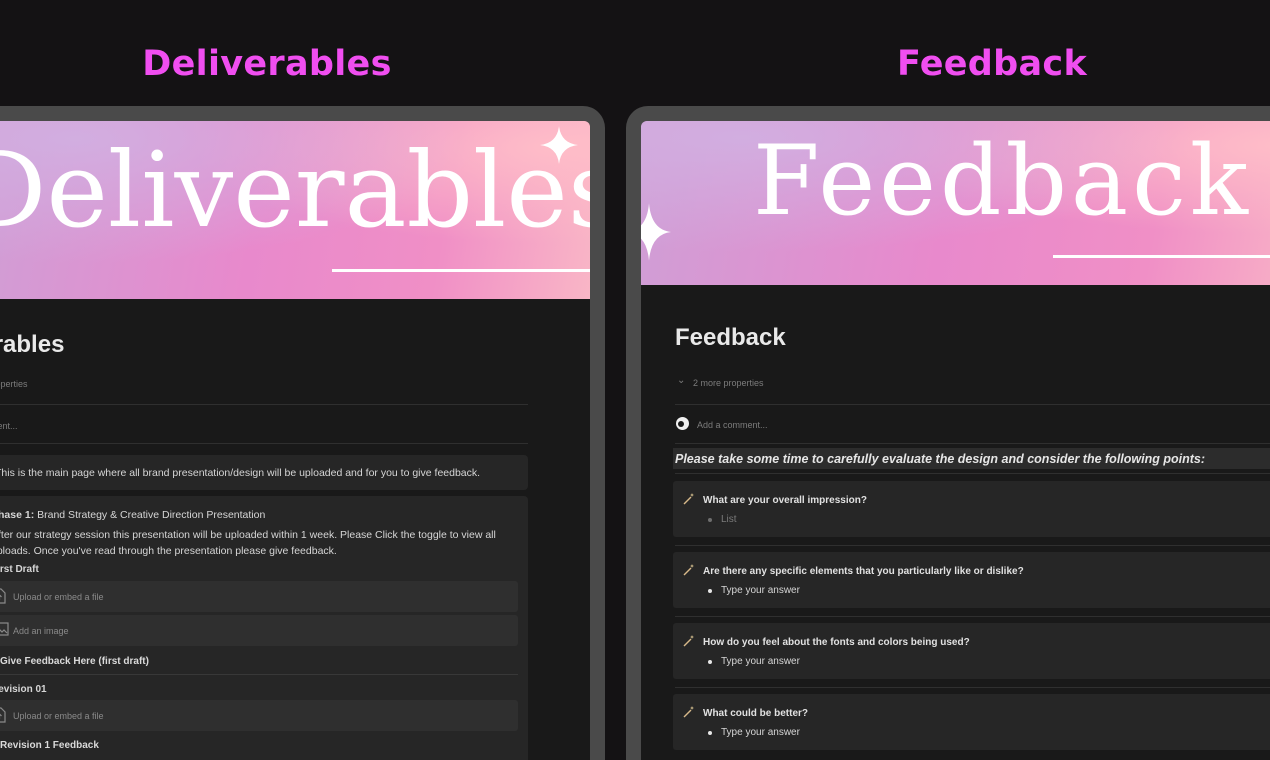 This screenshot has height=760, width=1270. I want to click on toggle-first-draft: First Draft, so click(19, 569).